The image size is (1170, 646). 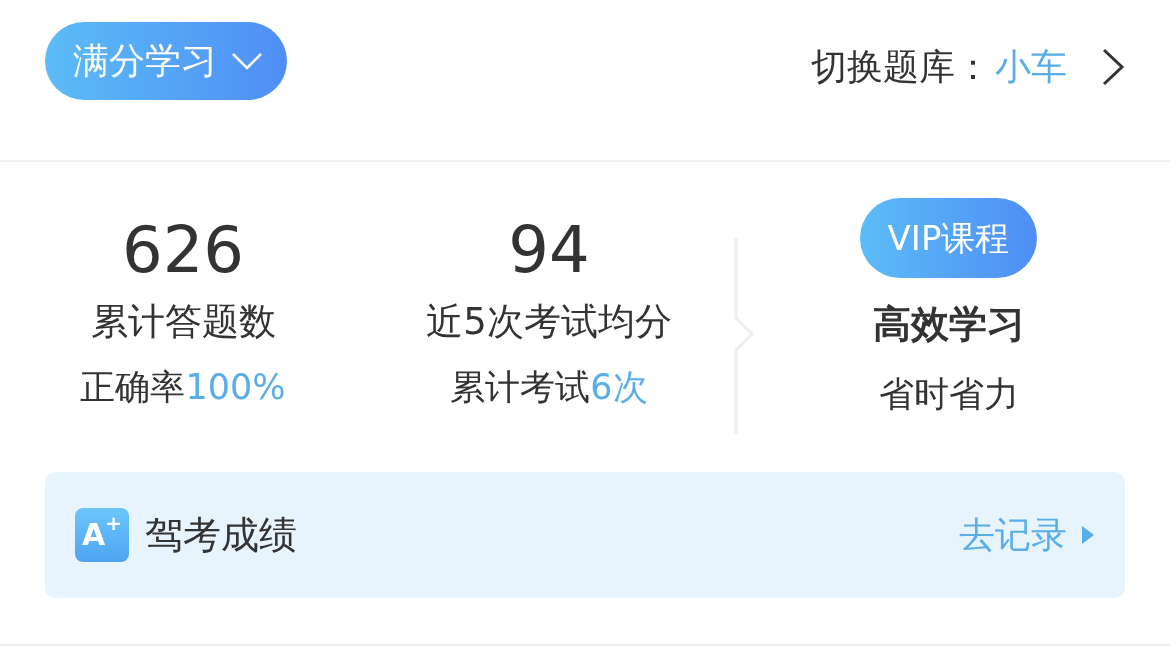 What do you see at coordinates (247, 61) in the screenshot?
I see `caret-down-icon` at bounding box center [247, 61].